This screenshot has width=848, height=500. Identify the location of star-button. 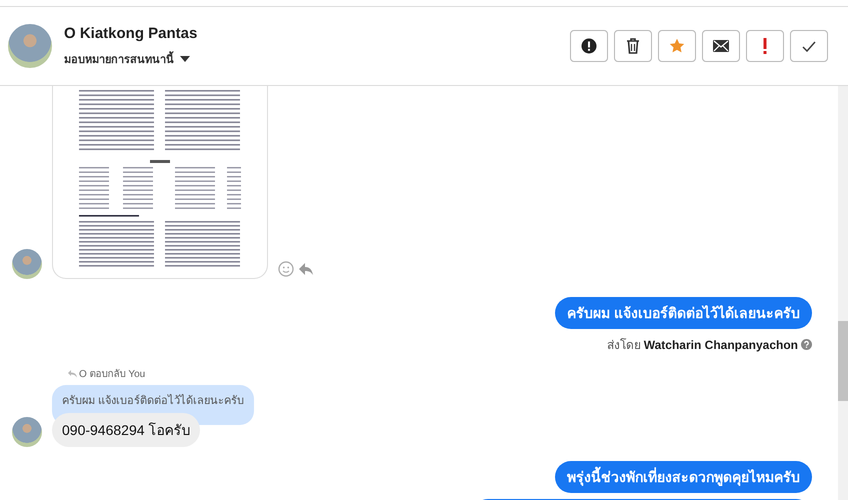
(677, 46).